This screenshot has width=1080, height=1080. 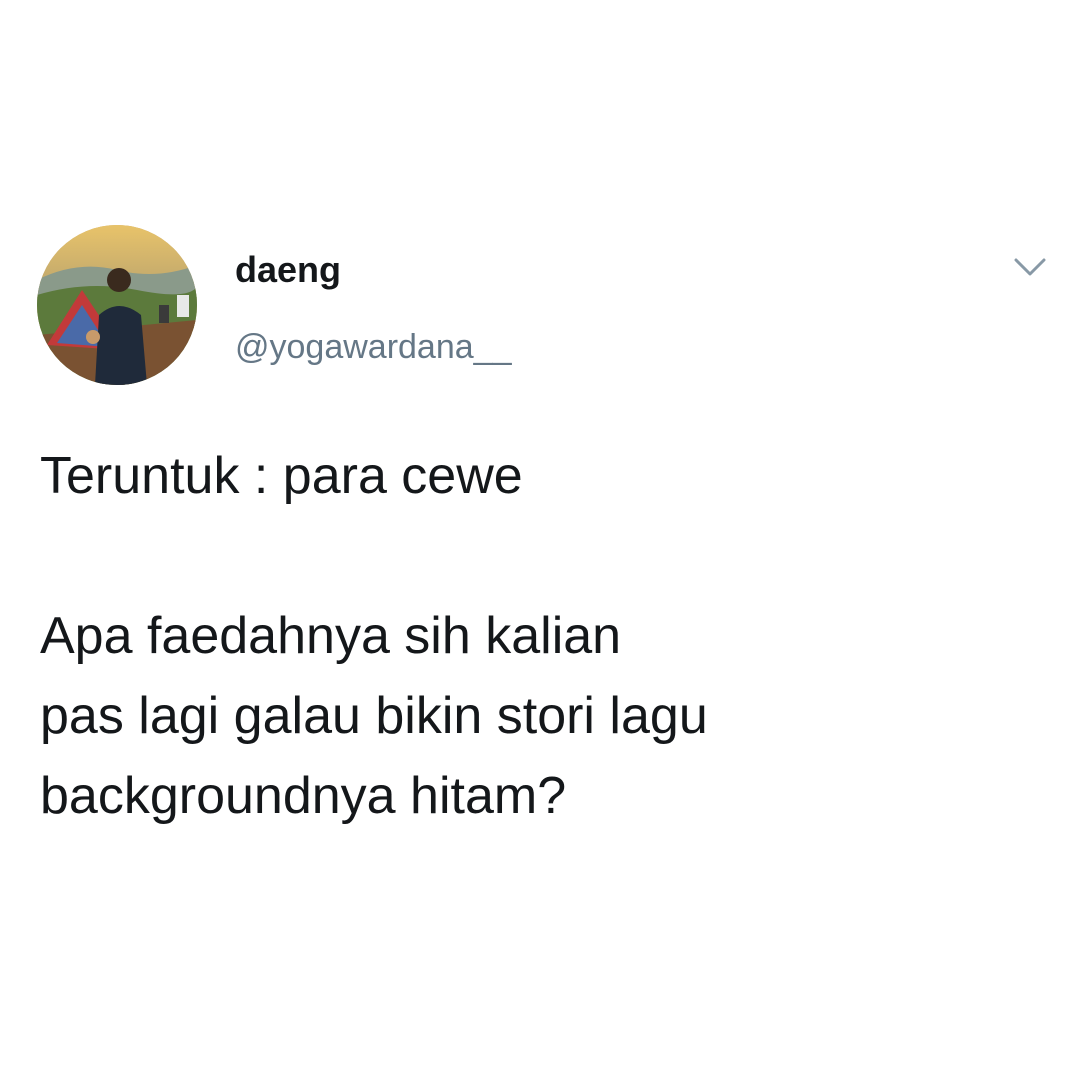 I want to click on tweet-line: pas lagi galau bikin stori lagu, so click(x=374, y=716).